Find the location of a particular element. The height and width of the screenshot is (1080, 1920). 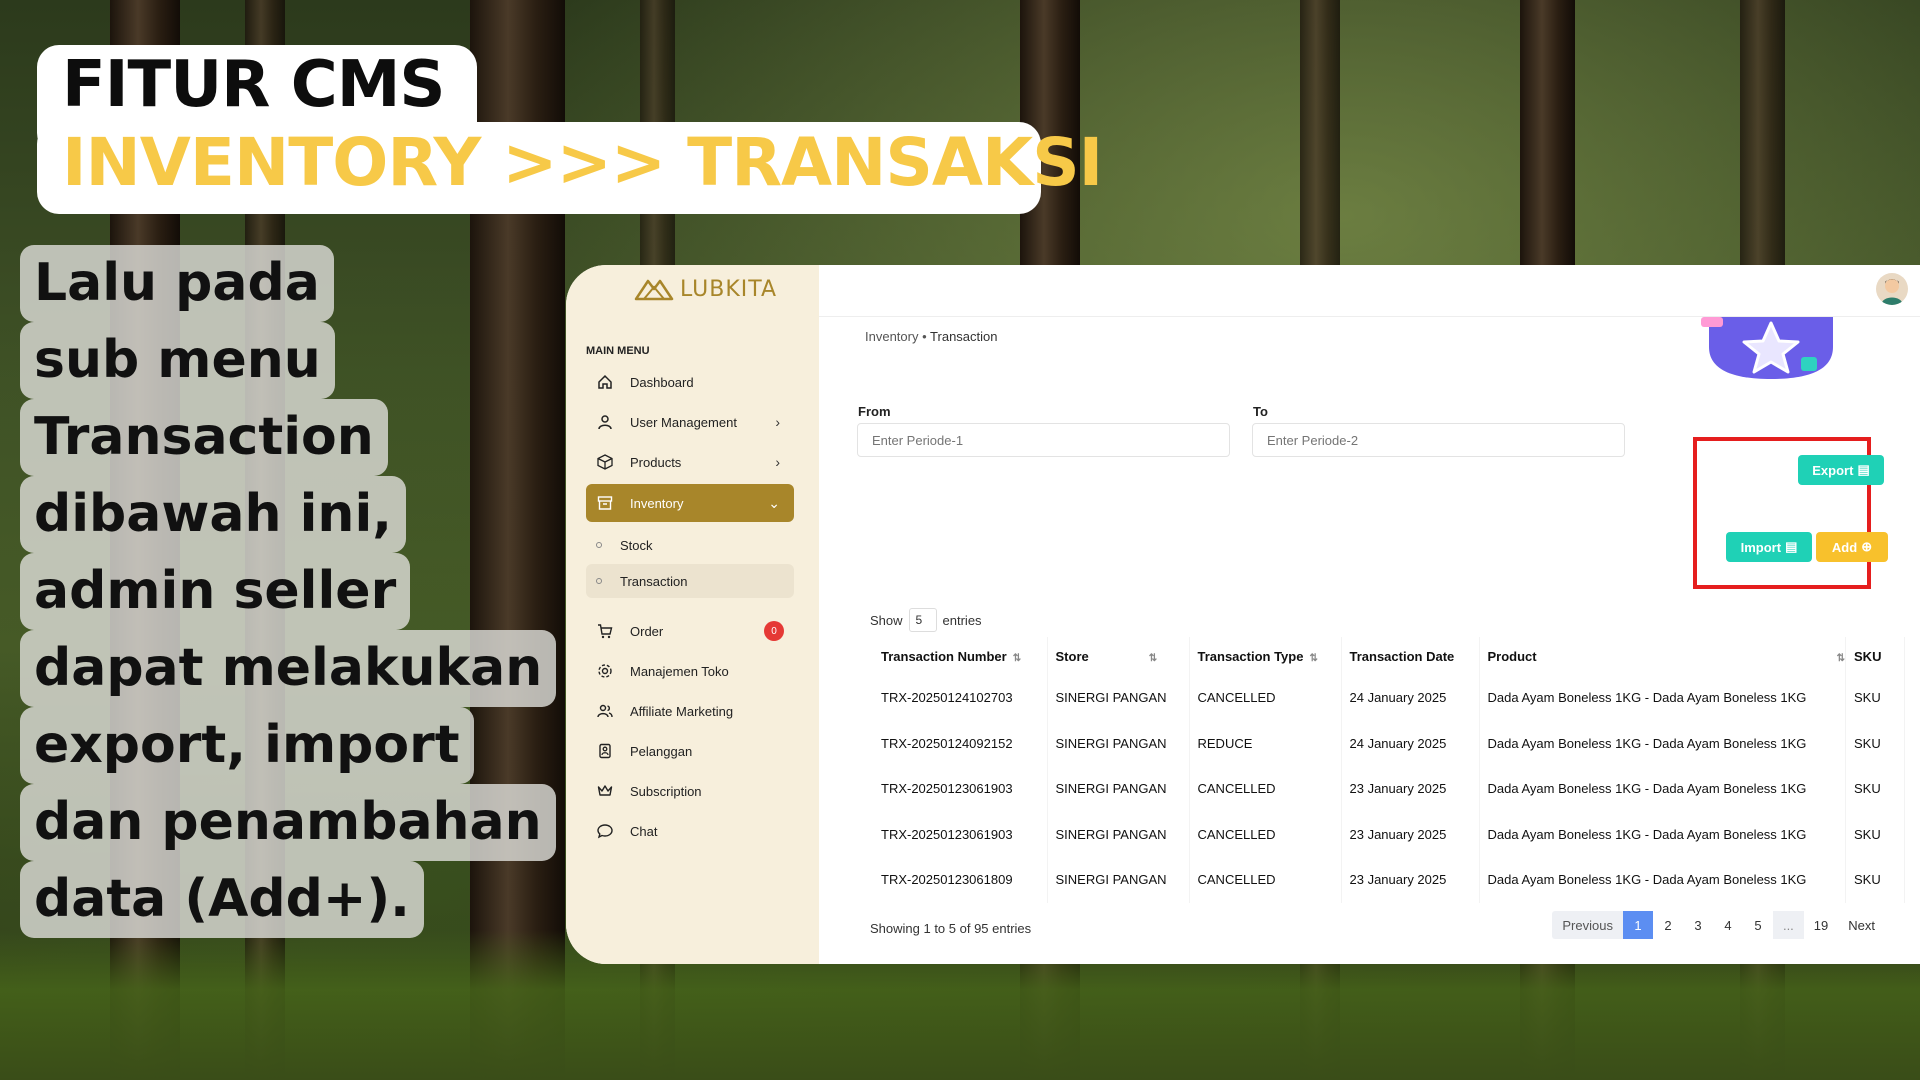

chevron-right-icon: › is located at coordinates (777, 462).